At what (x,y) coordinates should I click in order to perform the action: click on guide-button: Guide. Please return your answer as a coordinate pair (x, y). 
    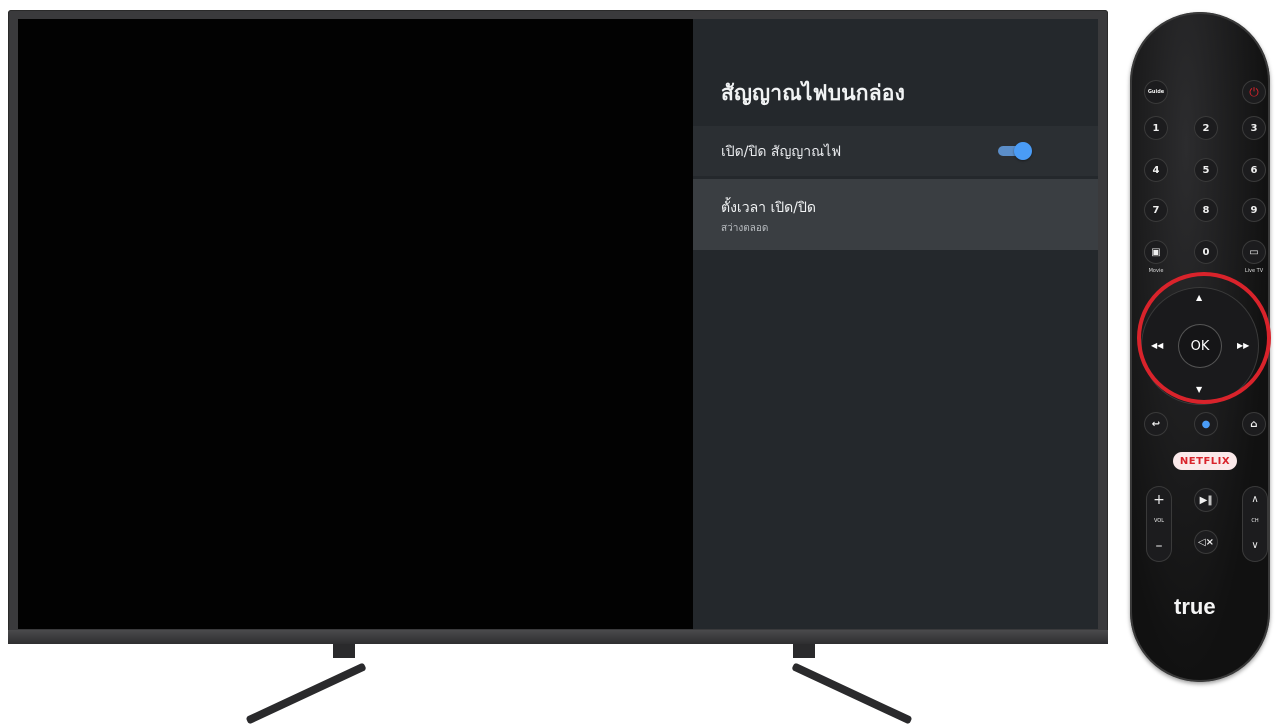
    Looking at the image, I should click on (1156, 92).